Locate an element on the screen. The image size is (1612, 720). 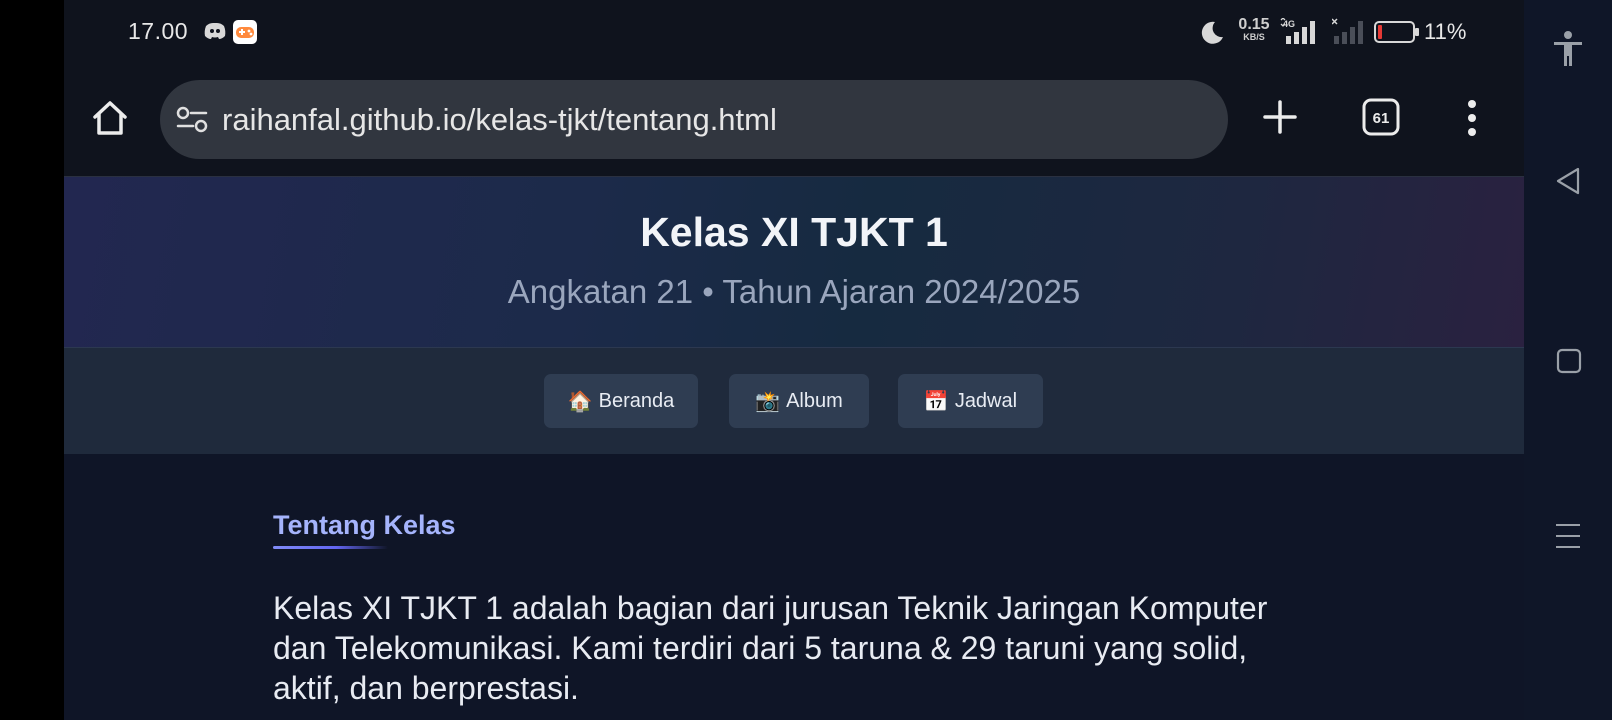
camera-emoji-icon: 📸 is located at coordinates (768, 401).